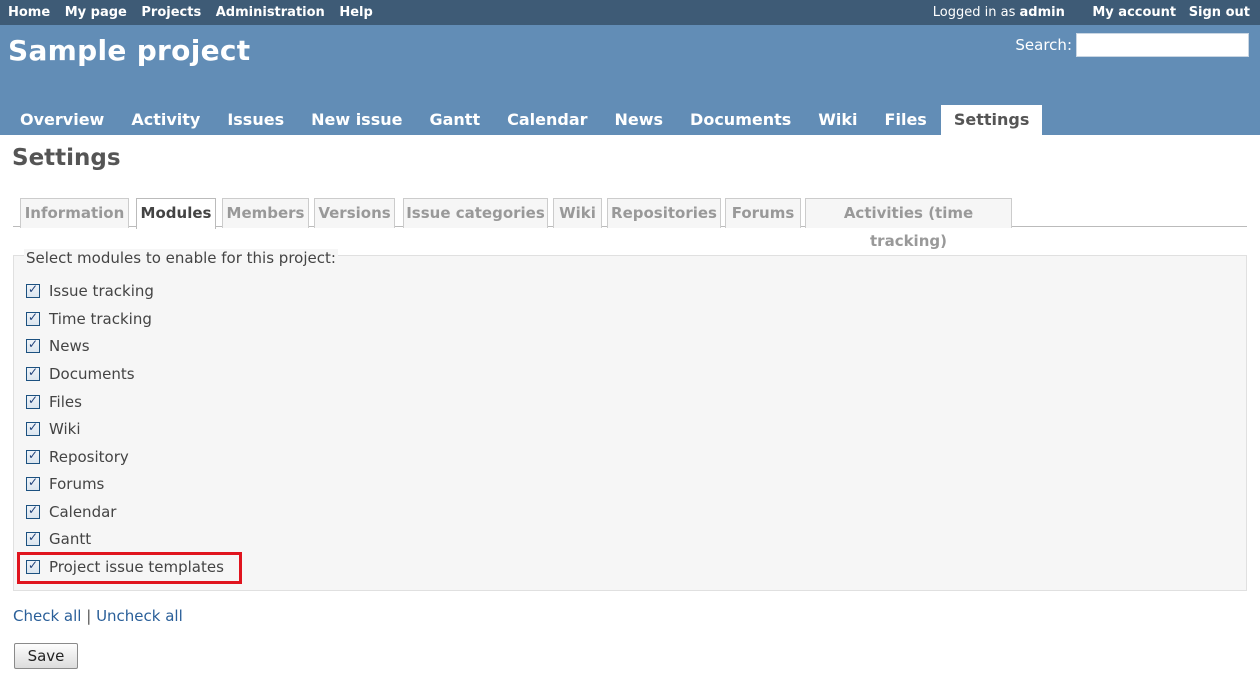  What do you see at coordinates (69, 346) in the screenshot?
I see `module-label: News` at bounding box center [69, 346].